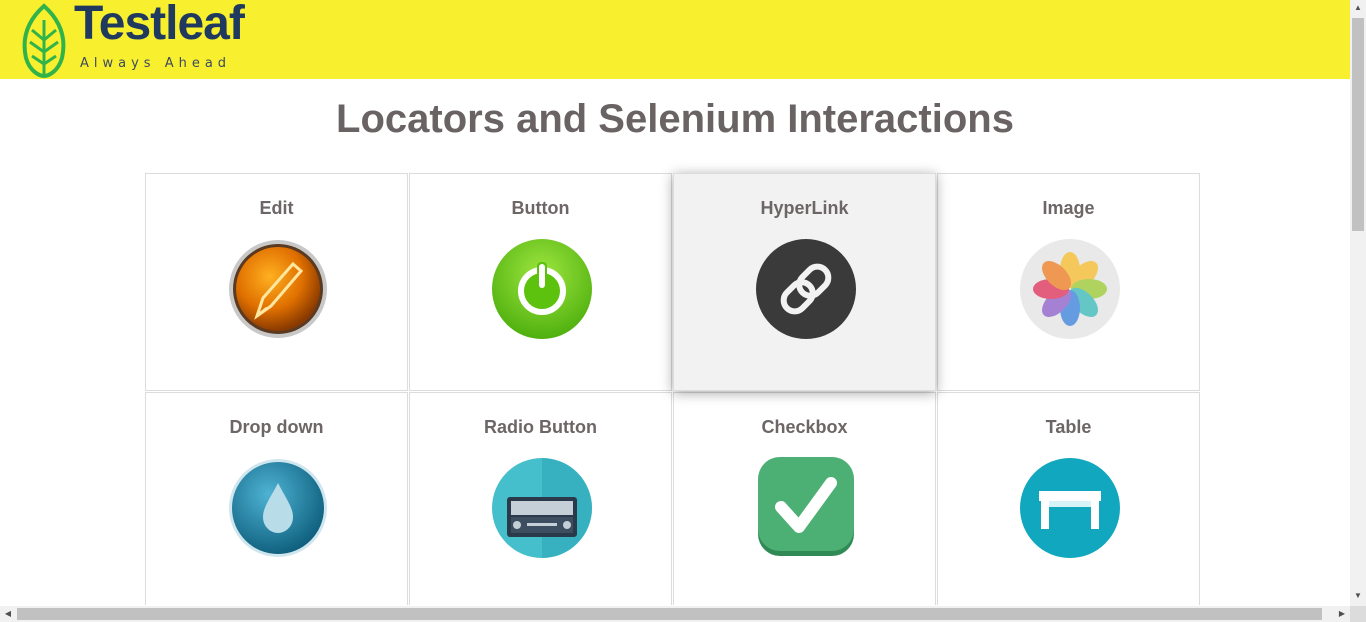 The image size is (1366, 622). I want to click on scrollbar-corner, so click(1358, 614).